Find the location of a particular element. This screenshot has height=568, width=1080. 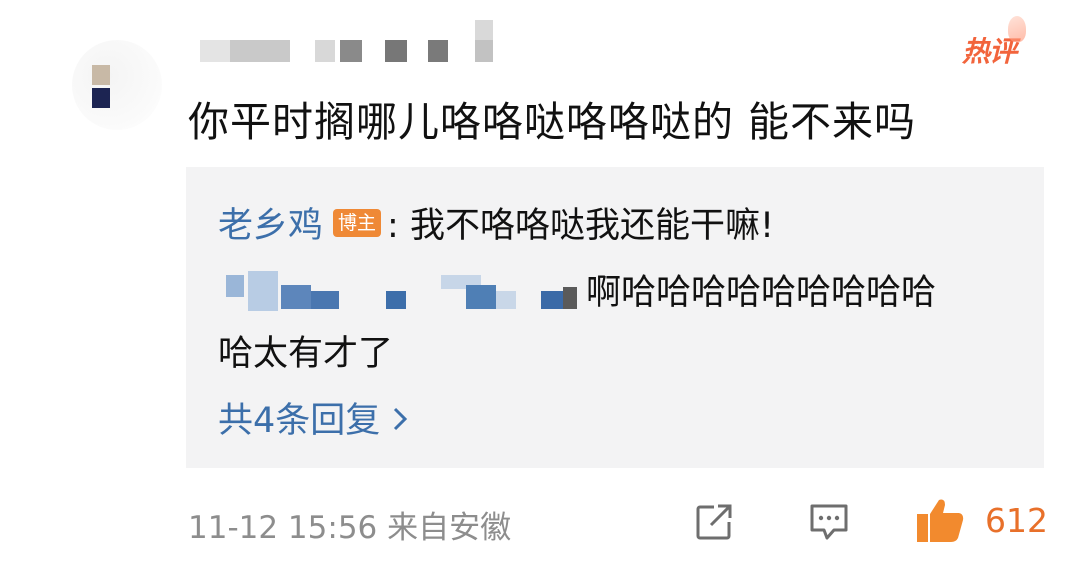

reply-text: 啊哈哈哈哈哈哈哈哈哈 is located at coordinates (761, 293).